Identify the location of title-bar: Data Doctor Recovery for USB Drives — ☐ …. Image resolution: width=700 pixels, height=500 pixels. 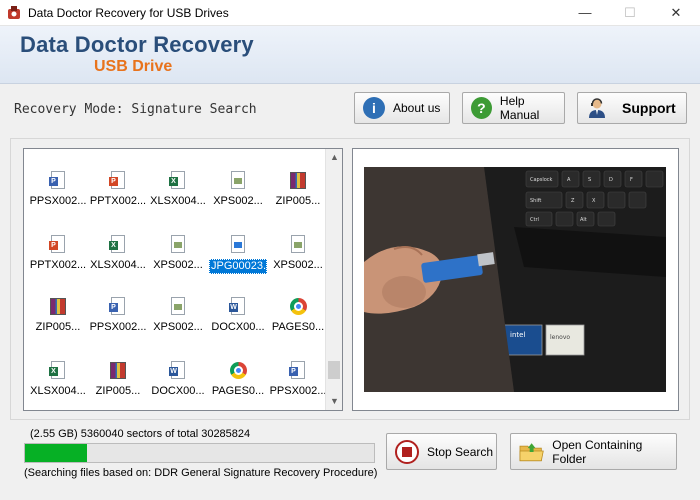
(350, 13).